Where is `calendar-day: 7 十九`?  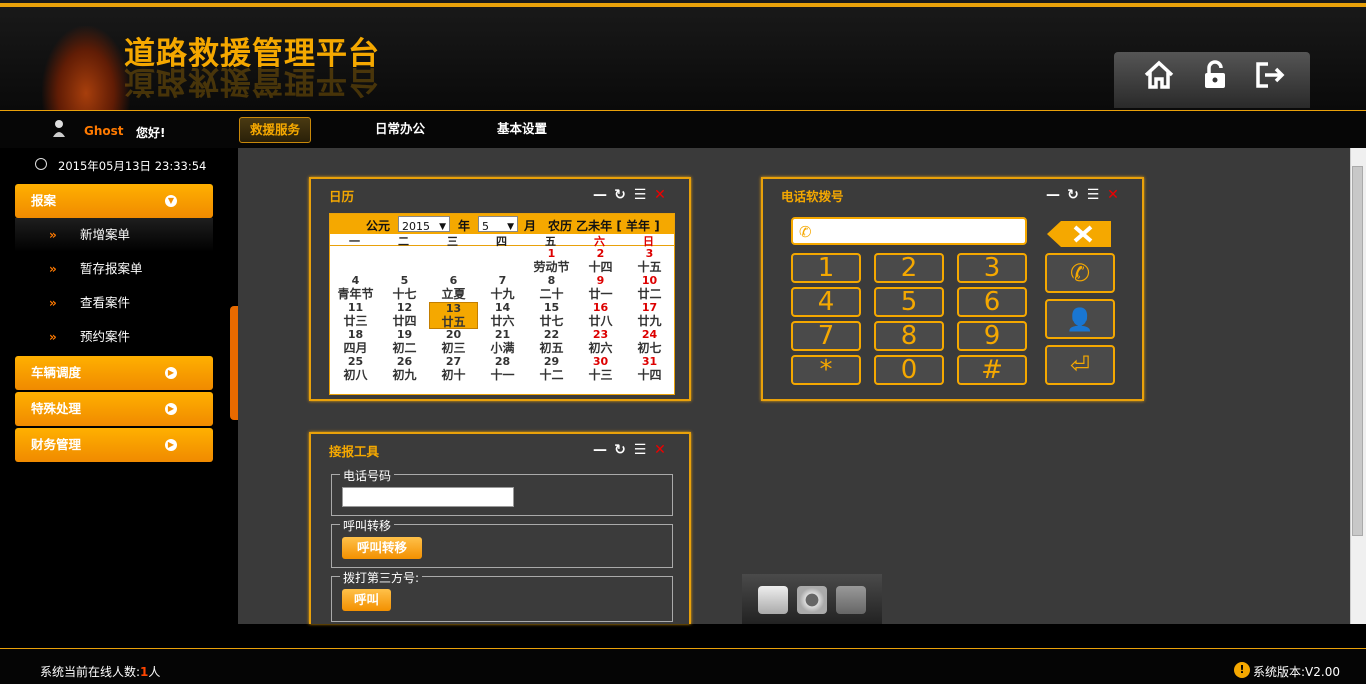
calendar-day: 7 十九 is located at coordinates (502, 288).